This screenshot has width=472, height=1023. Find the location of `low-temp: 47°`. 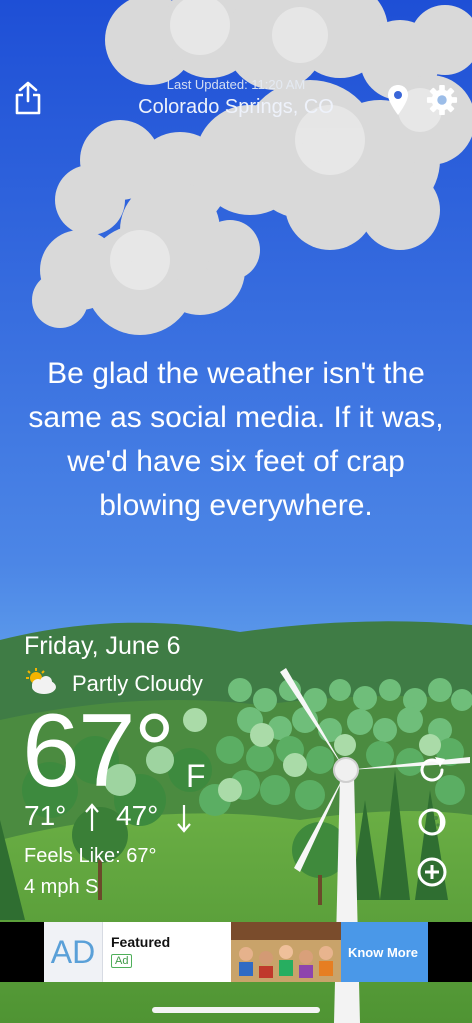

low-temp: 47° is located at coordinates (137, 815).